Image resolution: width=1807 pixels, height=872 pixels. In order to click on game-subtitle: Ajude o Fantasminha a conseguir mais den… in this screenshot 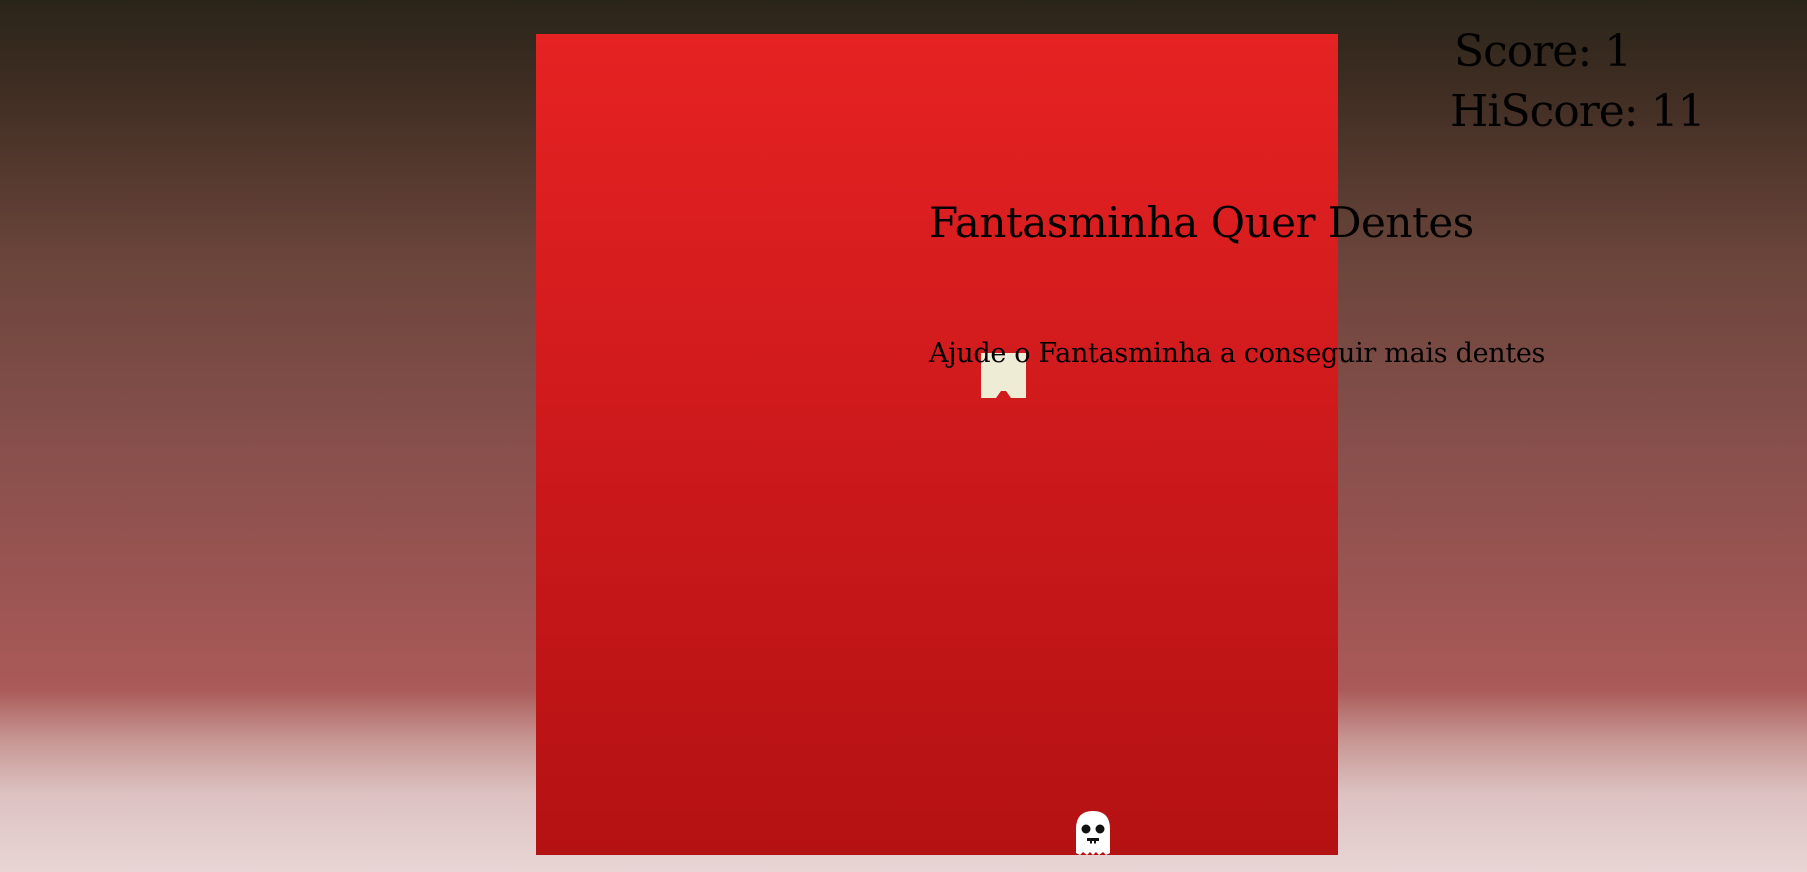, I will do `click(1237, 353)`.